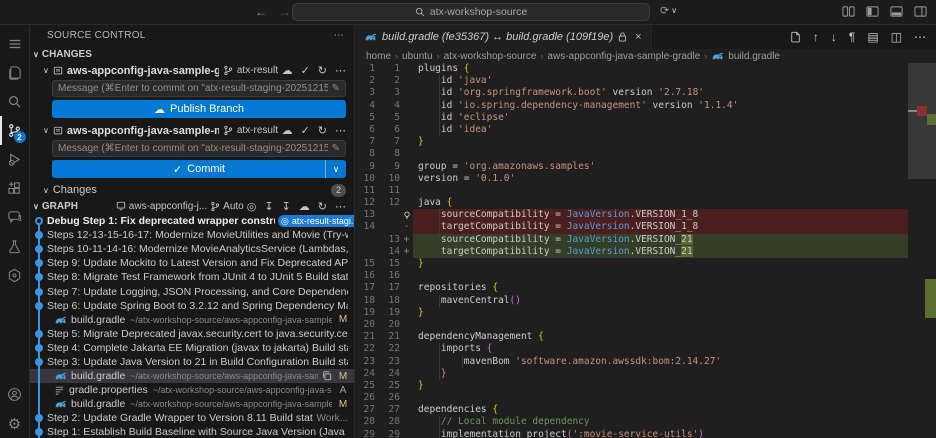  What do you see at coordinates (645, 422) in the screenshot?
I see `code-line: 28 28 // Local module dependency` at bounding box center [645, 422].